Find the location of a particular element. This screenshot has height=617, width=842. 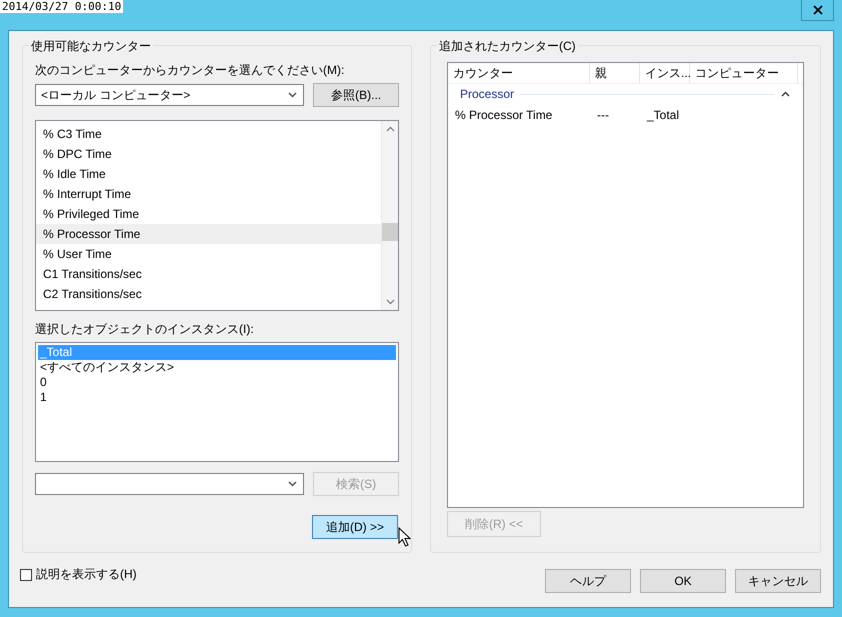

mouse-cursor-icon is located at coordinates (404, 537).